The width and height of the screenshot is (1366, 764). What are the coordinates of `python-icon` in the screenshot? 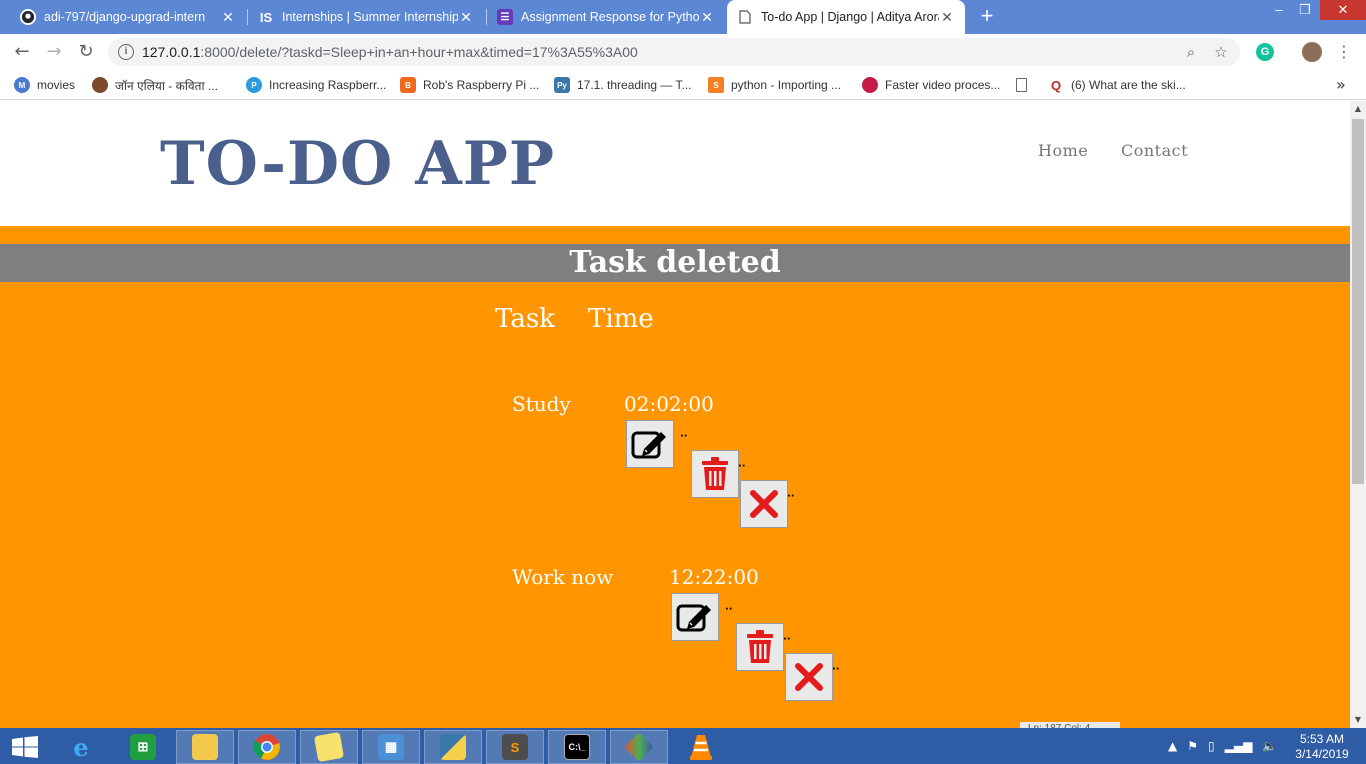 It's located at (453, 747).